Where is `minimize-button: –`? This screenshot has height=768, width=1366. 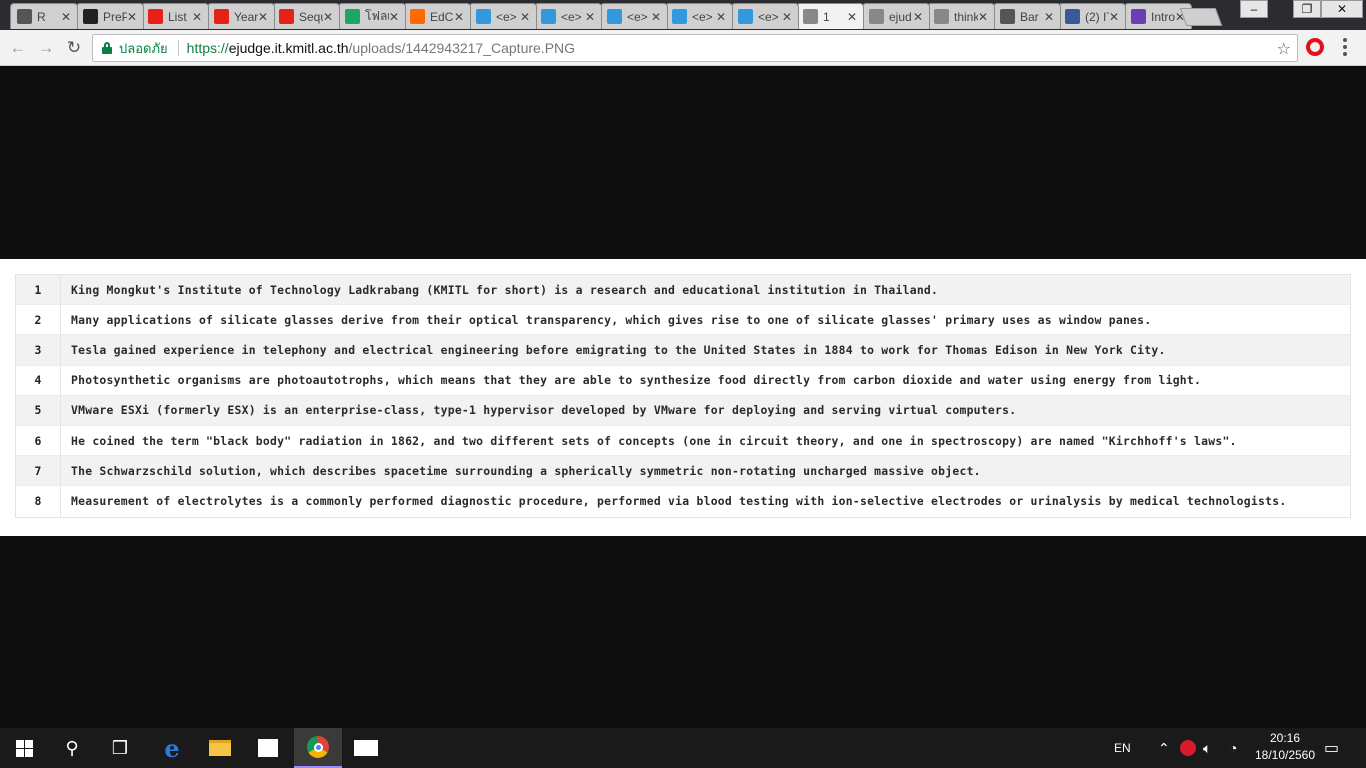 minimize-button: – is located at coordinates (1254, 9).